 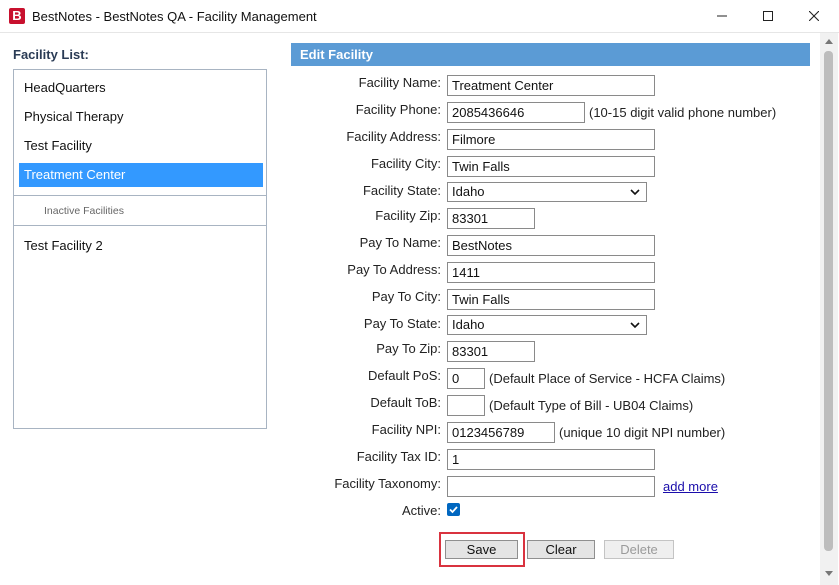 I want to click on facility-phone-label: Facility Phone:, so click(x=398, y=109).